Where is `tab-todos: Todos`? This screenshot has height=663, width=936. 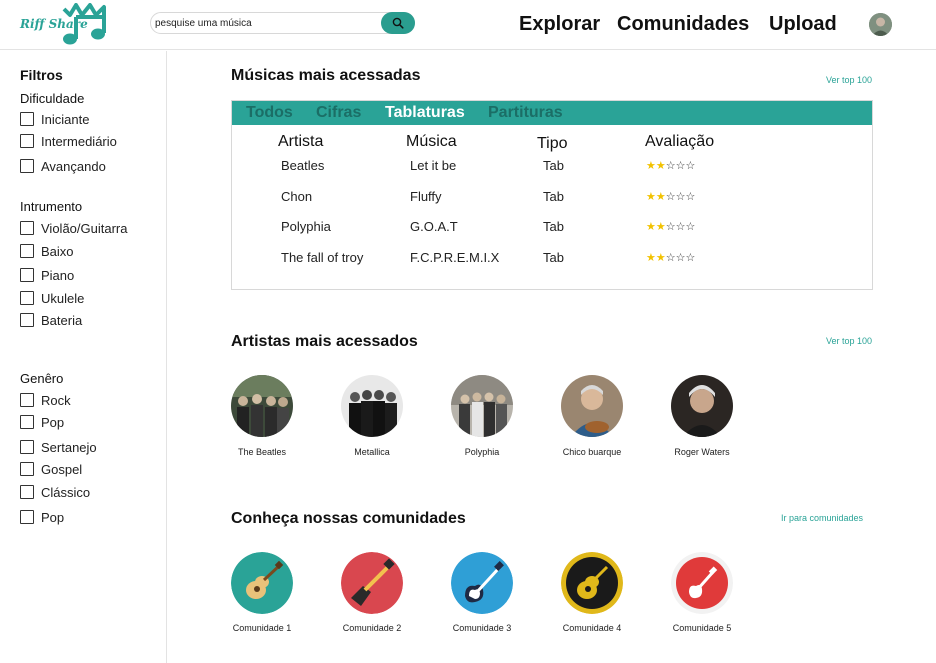
tab-todos: Todos is located at coordinates (269, 113).